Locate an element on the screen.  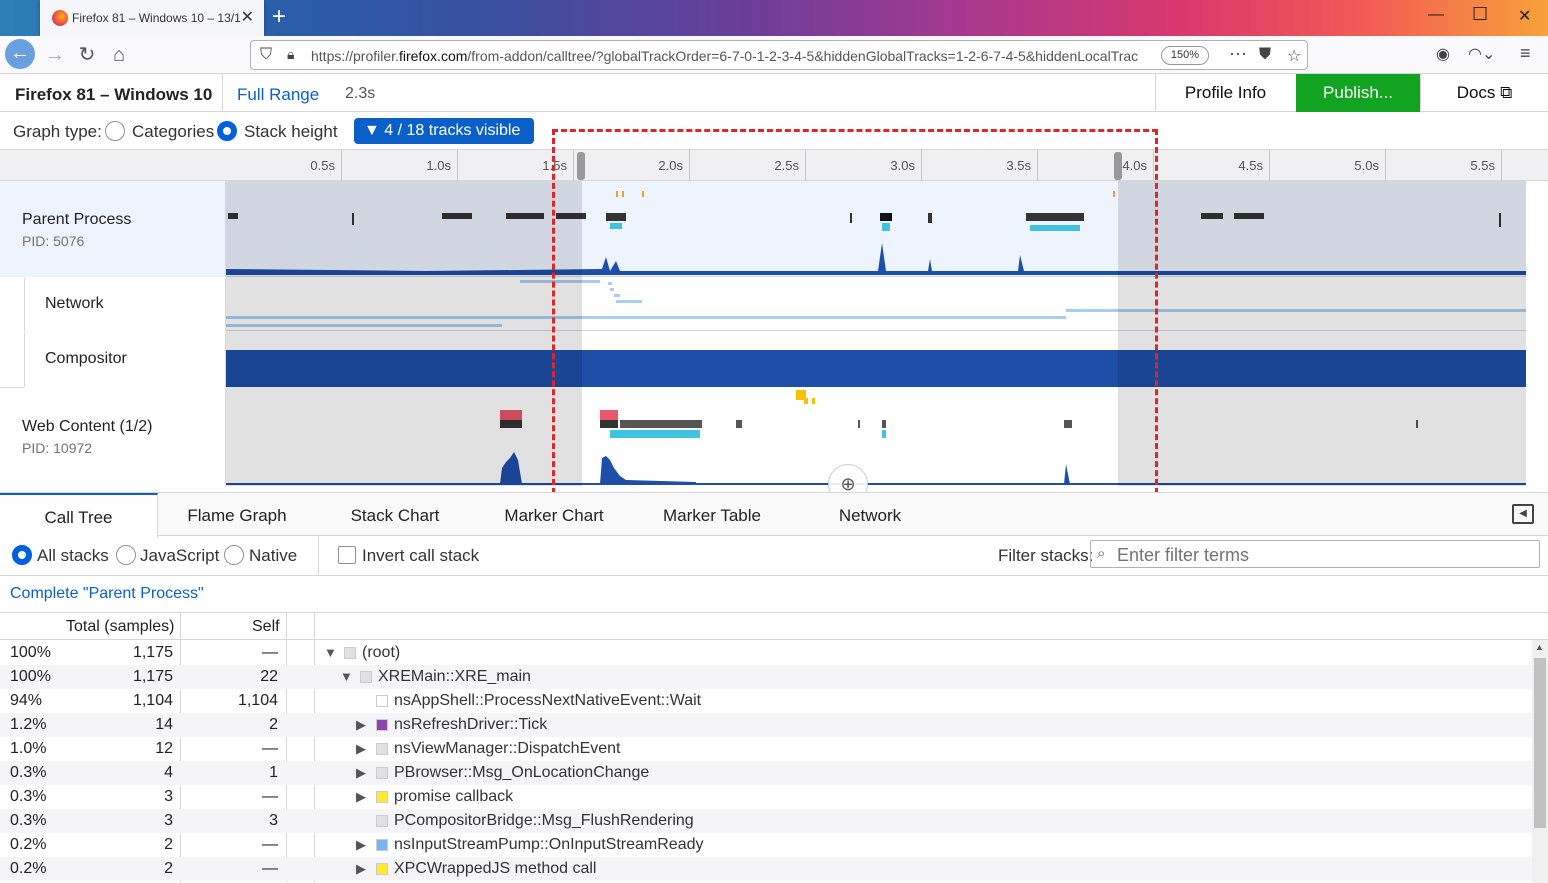
native-radio is located at coordinates (234, 555).